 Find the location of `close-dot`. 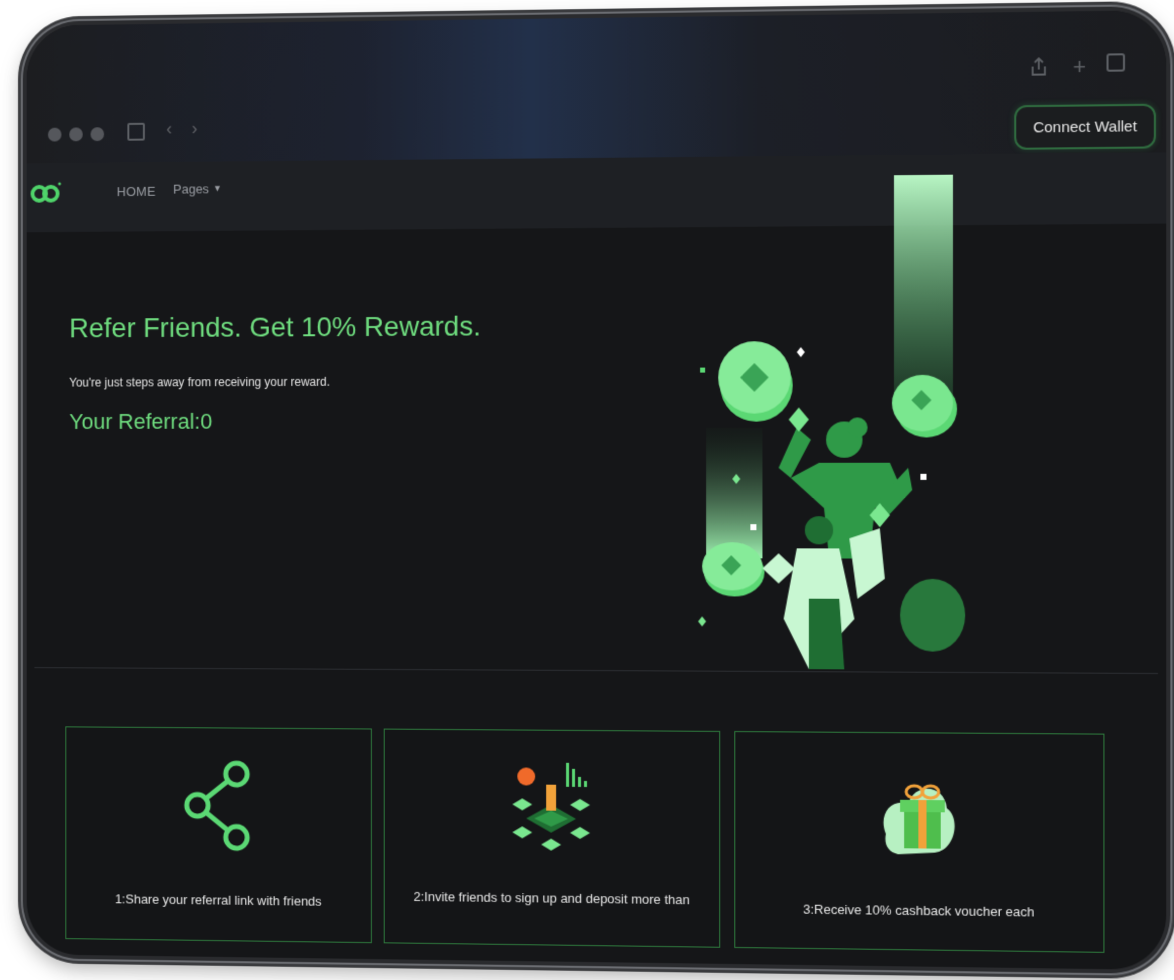

close-dot is located at coordinates (54, 134).